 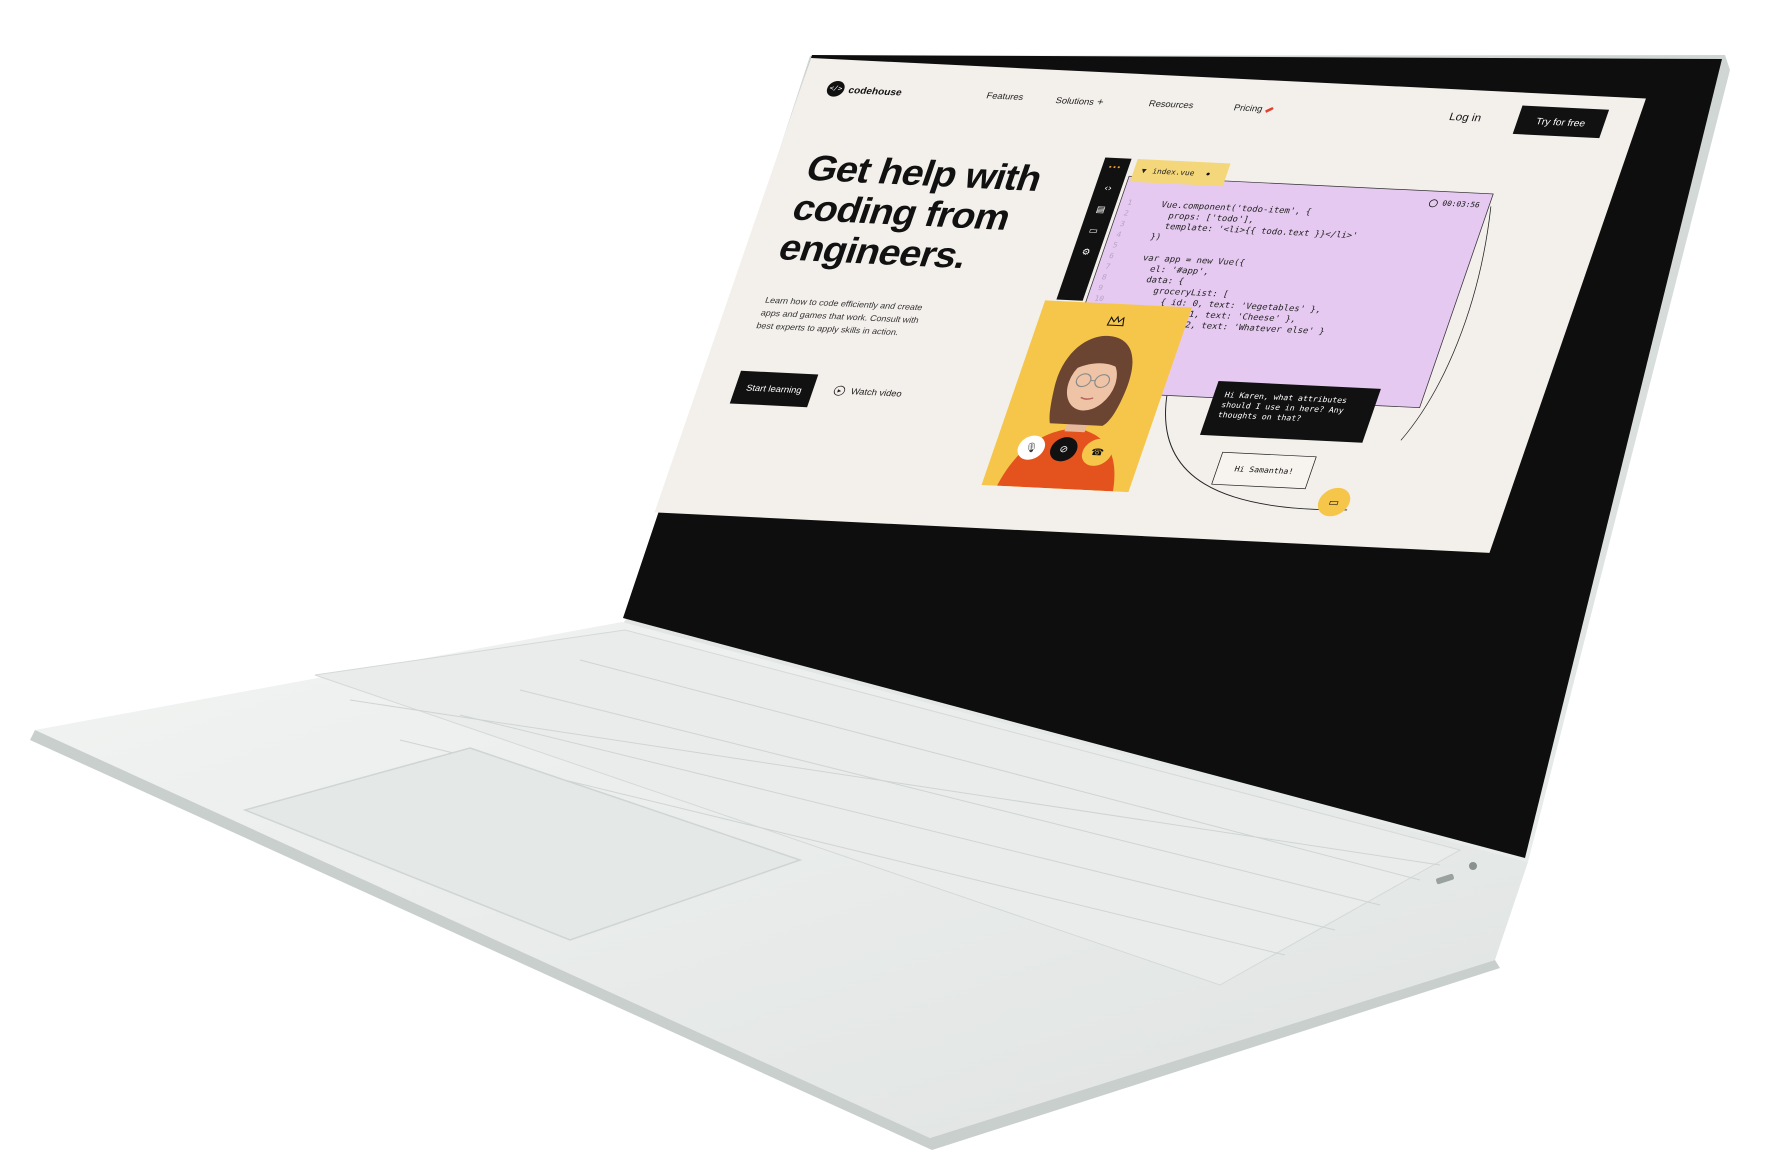 What do you see at coordinates (1115, 321) in the screenshot?
I see `crown-icon` at bounding box center [1115, 321].